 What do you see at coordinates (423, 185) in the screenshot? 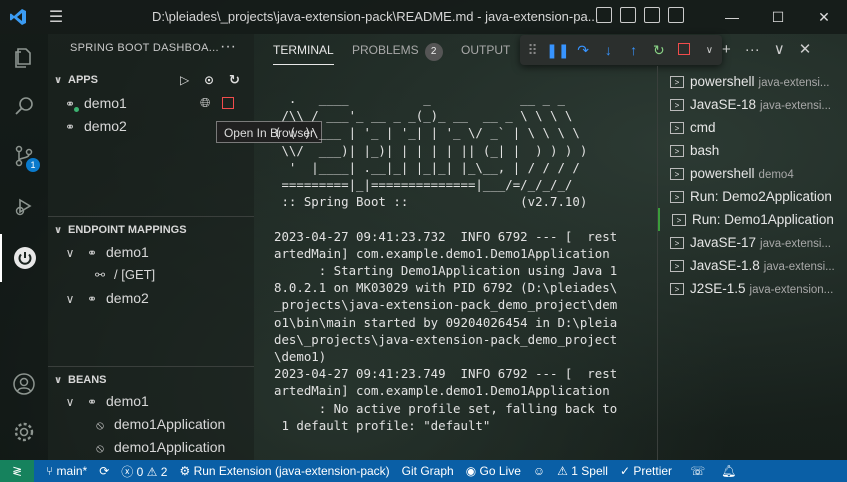
I see `terminal-line: =========|_|==============|___/=/_/_/_/` at bounding box center [423, 185].